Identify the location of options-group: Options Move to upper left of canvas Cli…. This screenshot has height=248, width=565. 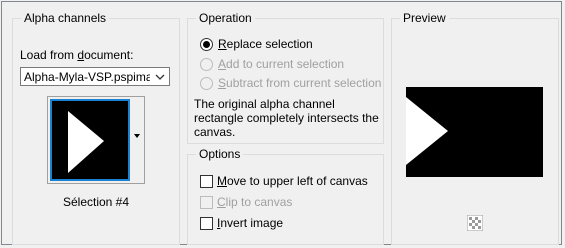
(285, 196).